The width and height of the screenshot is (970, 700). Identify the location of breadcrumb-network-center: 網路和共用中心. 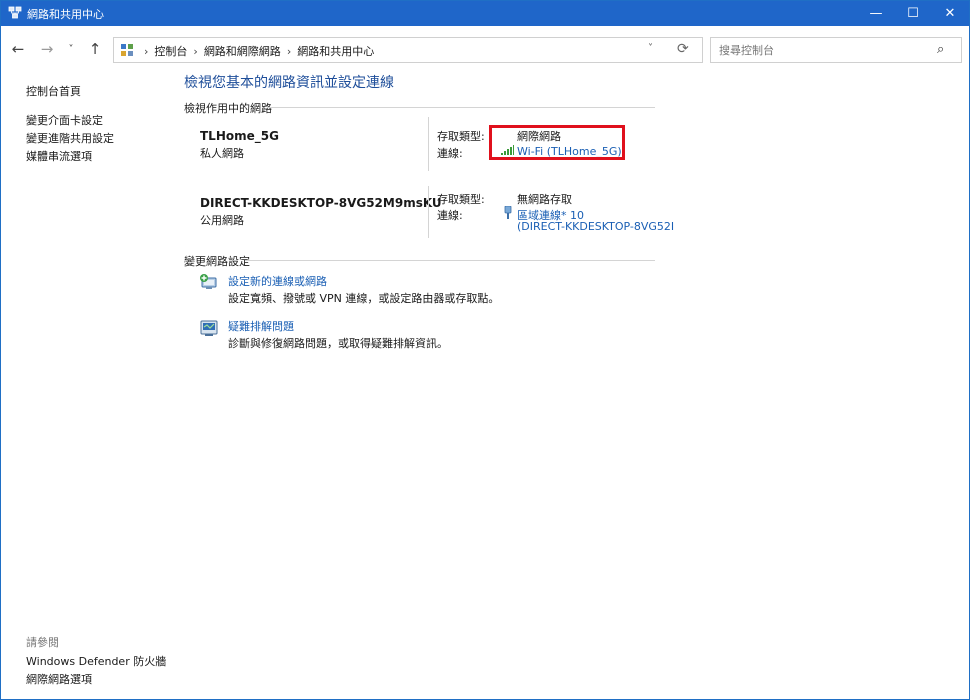
(335, 51).